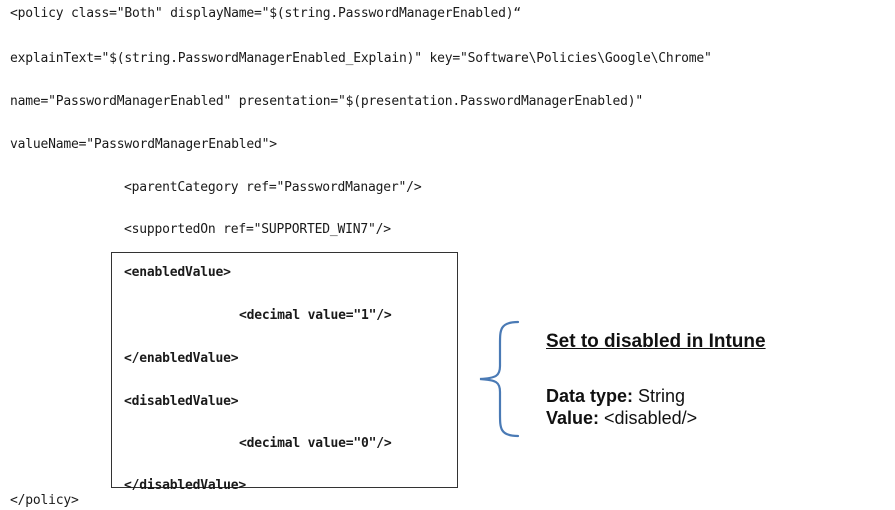  What do you see at coordinates (590, 396) in the screenshot?
I see `data-type-label: Data type:` at bounding box center [590, 396].